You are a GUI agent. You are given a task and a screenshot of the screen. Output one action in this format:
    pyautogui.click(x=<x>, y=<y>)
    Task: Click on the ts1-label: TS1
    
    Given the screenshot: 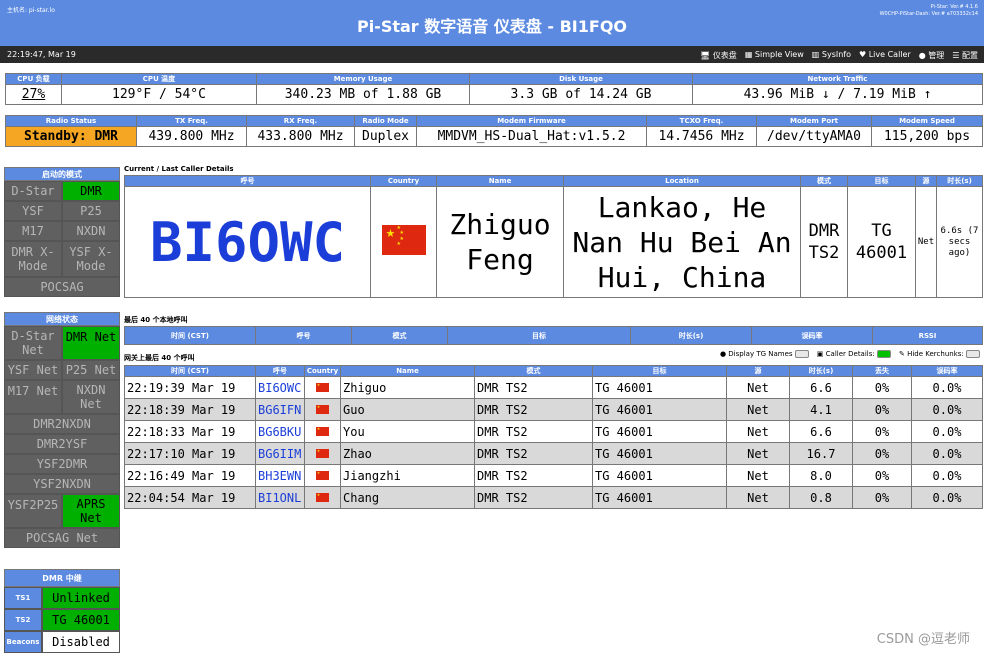 What is the action you would take?
    pyautogui.click(x=23, y=598)
    